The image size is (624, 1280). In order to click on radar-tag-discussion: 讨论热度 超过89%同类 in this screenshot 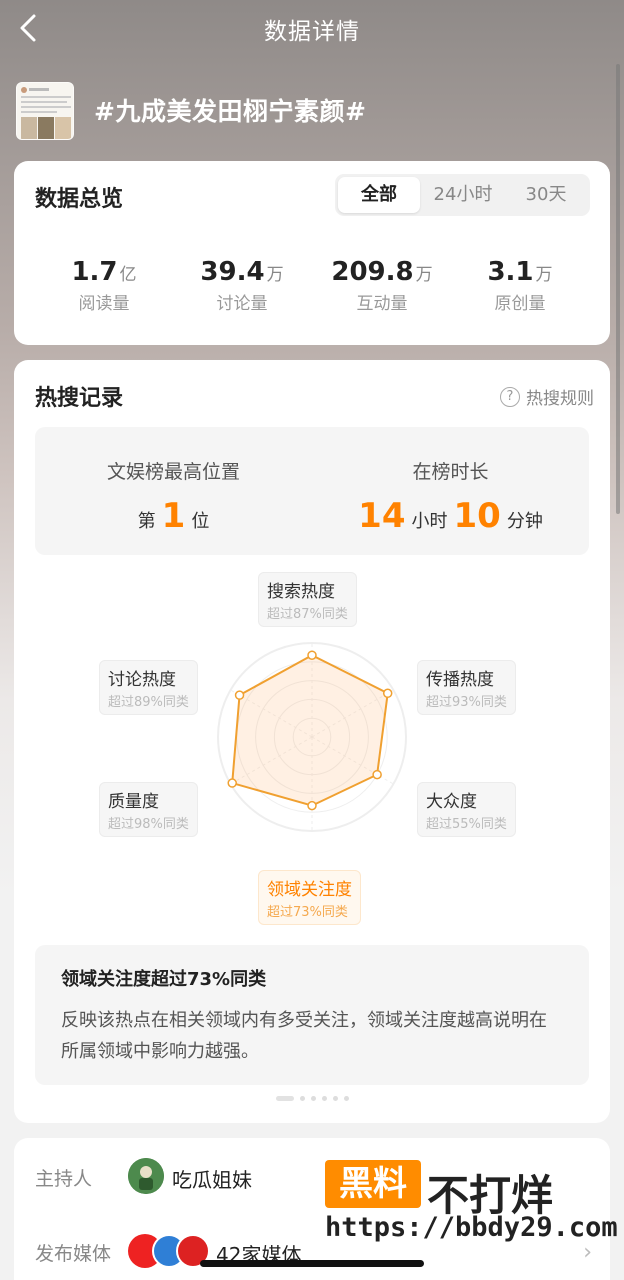, I will do `click(148, 687)`.